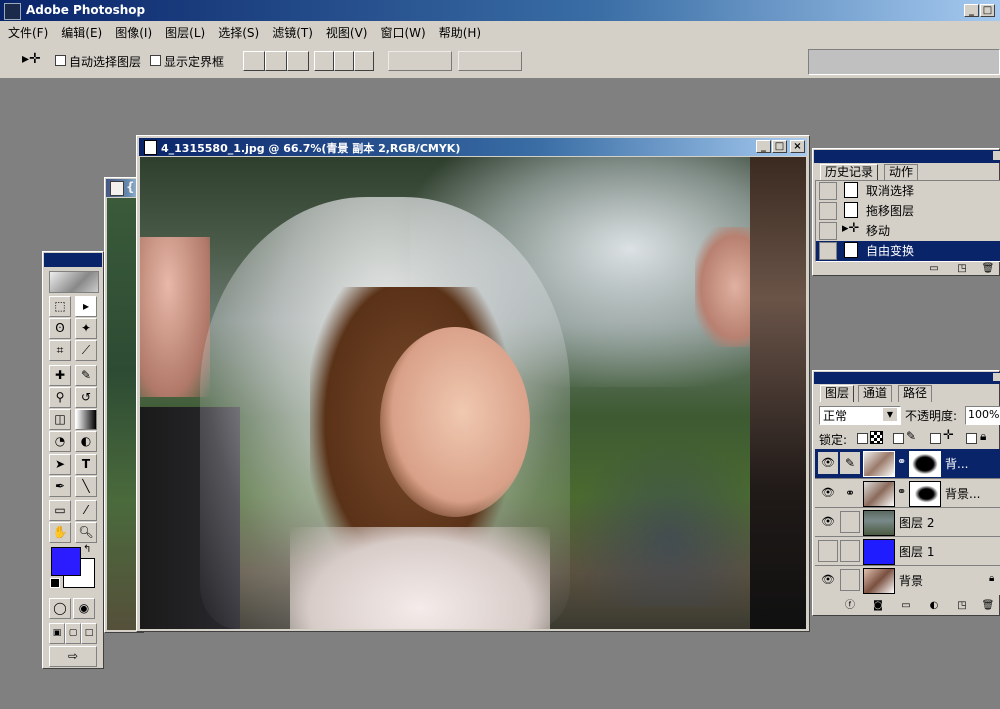 This screenshot has width=1000, height=709. I want to click on menu-image: 图像(I), so click(132, 31).